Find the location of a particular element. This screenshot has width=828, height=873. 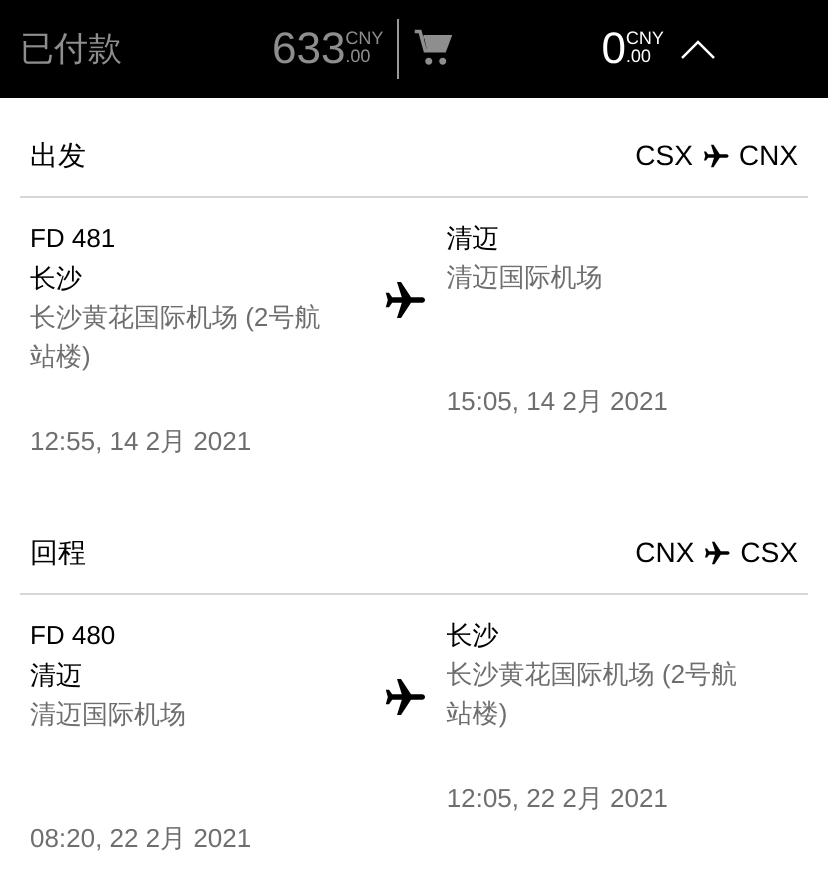

paid-amount: 633 is located at coordinates (309, 49).